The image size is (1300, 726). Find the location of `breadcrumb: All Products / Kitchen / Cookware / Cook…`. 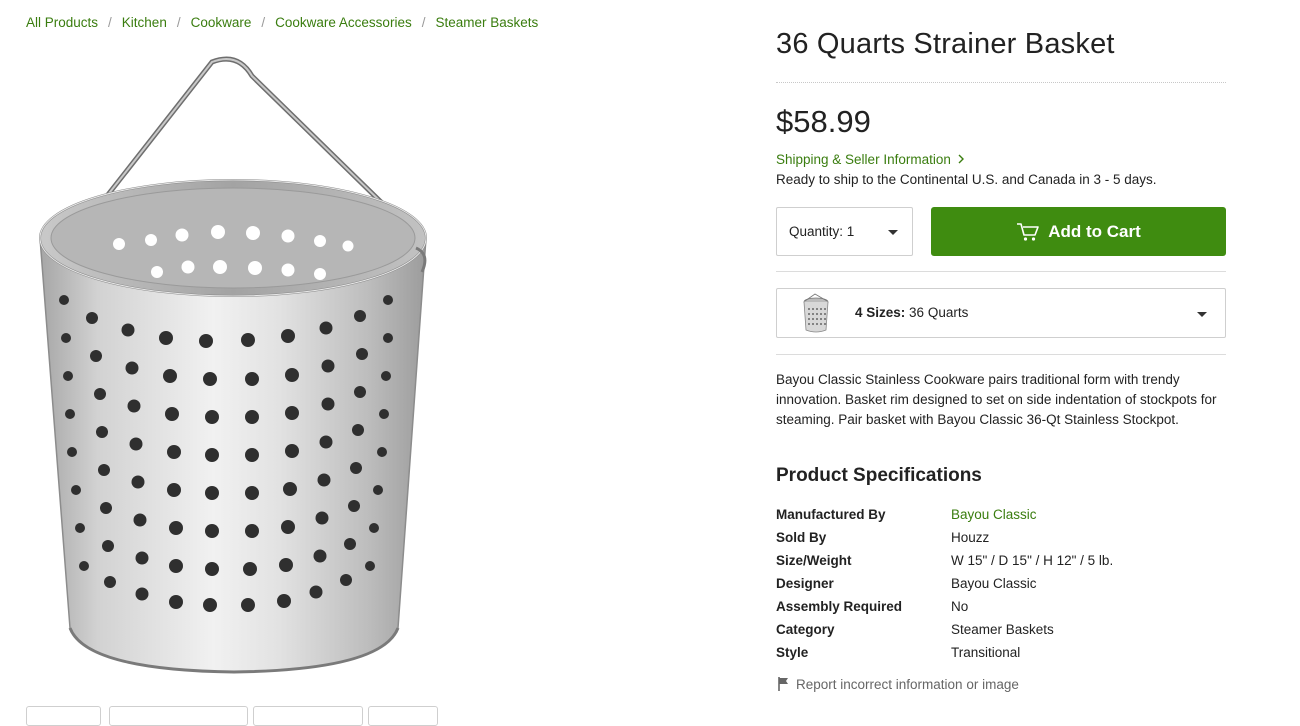

breadcrumb: All Products / Kitchen / Cookware / Cook… is located at coordinates (282, 22).